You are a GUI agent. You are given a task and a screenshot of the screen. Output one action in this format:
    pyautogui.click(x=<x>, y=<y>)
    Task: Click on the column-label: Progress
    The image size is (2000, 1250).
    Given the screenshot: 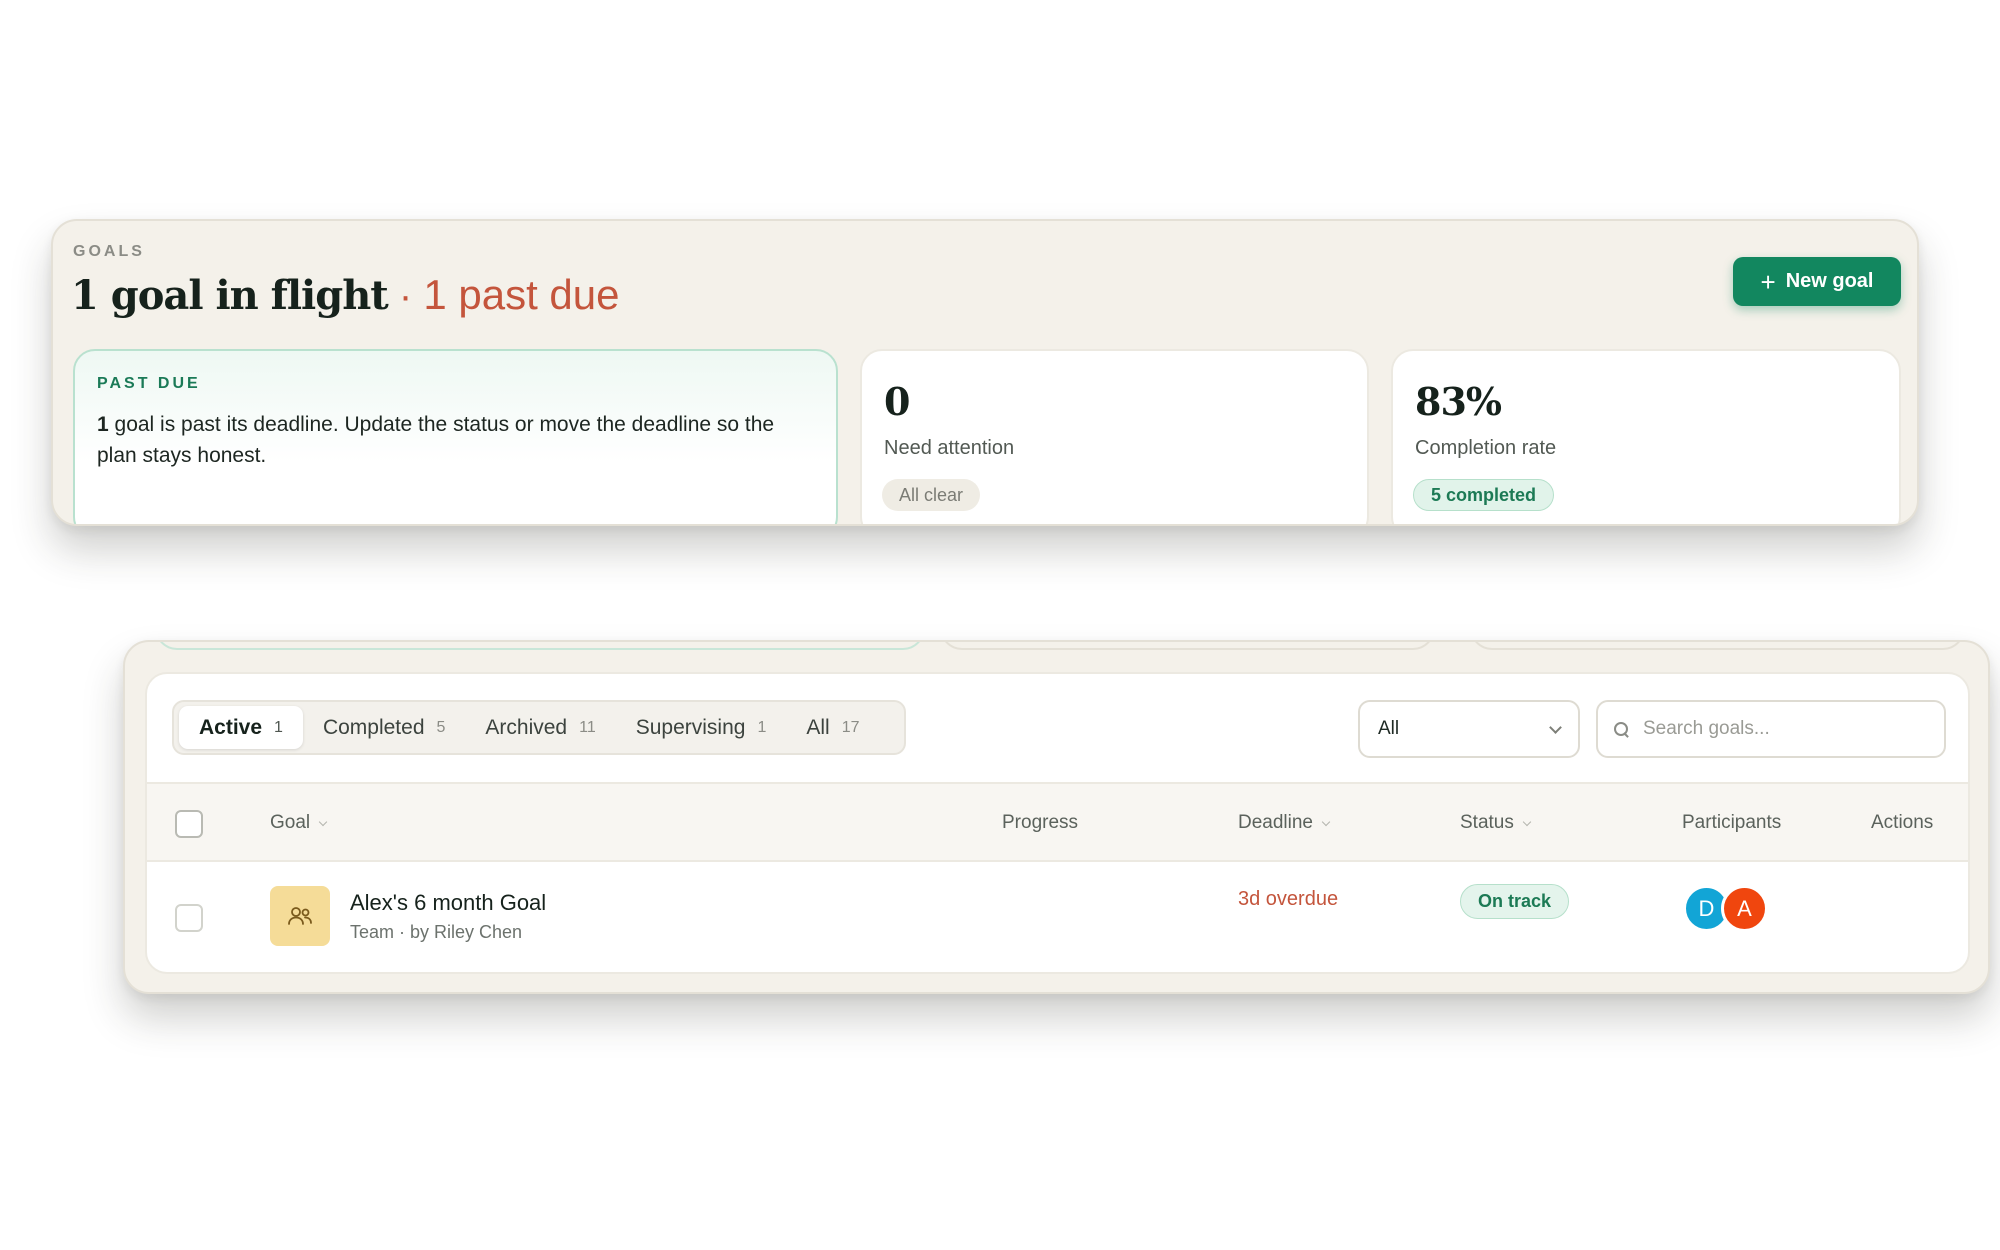 What is the action you would take?
    pyautogui.click(x=1040, y=822)
    